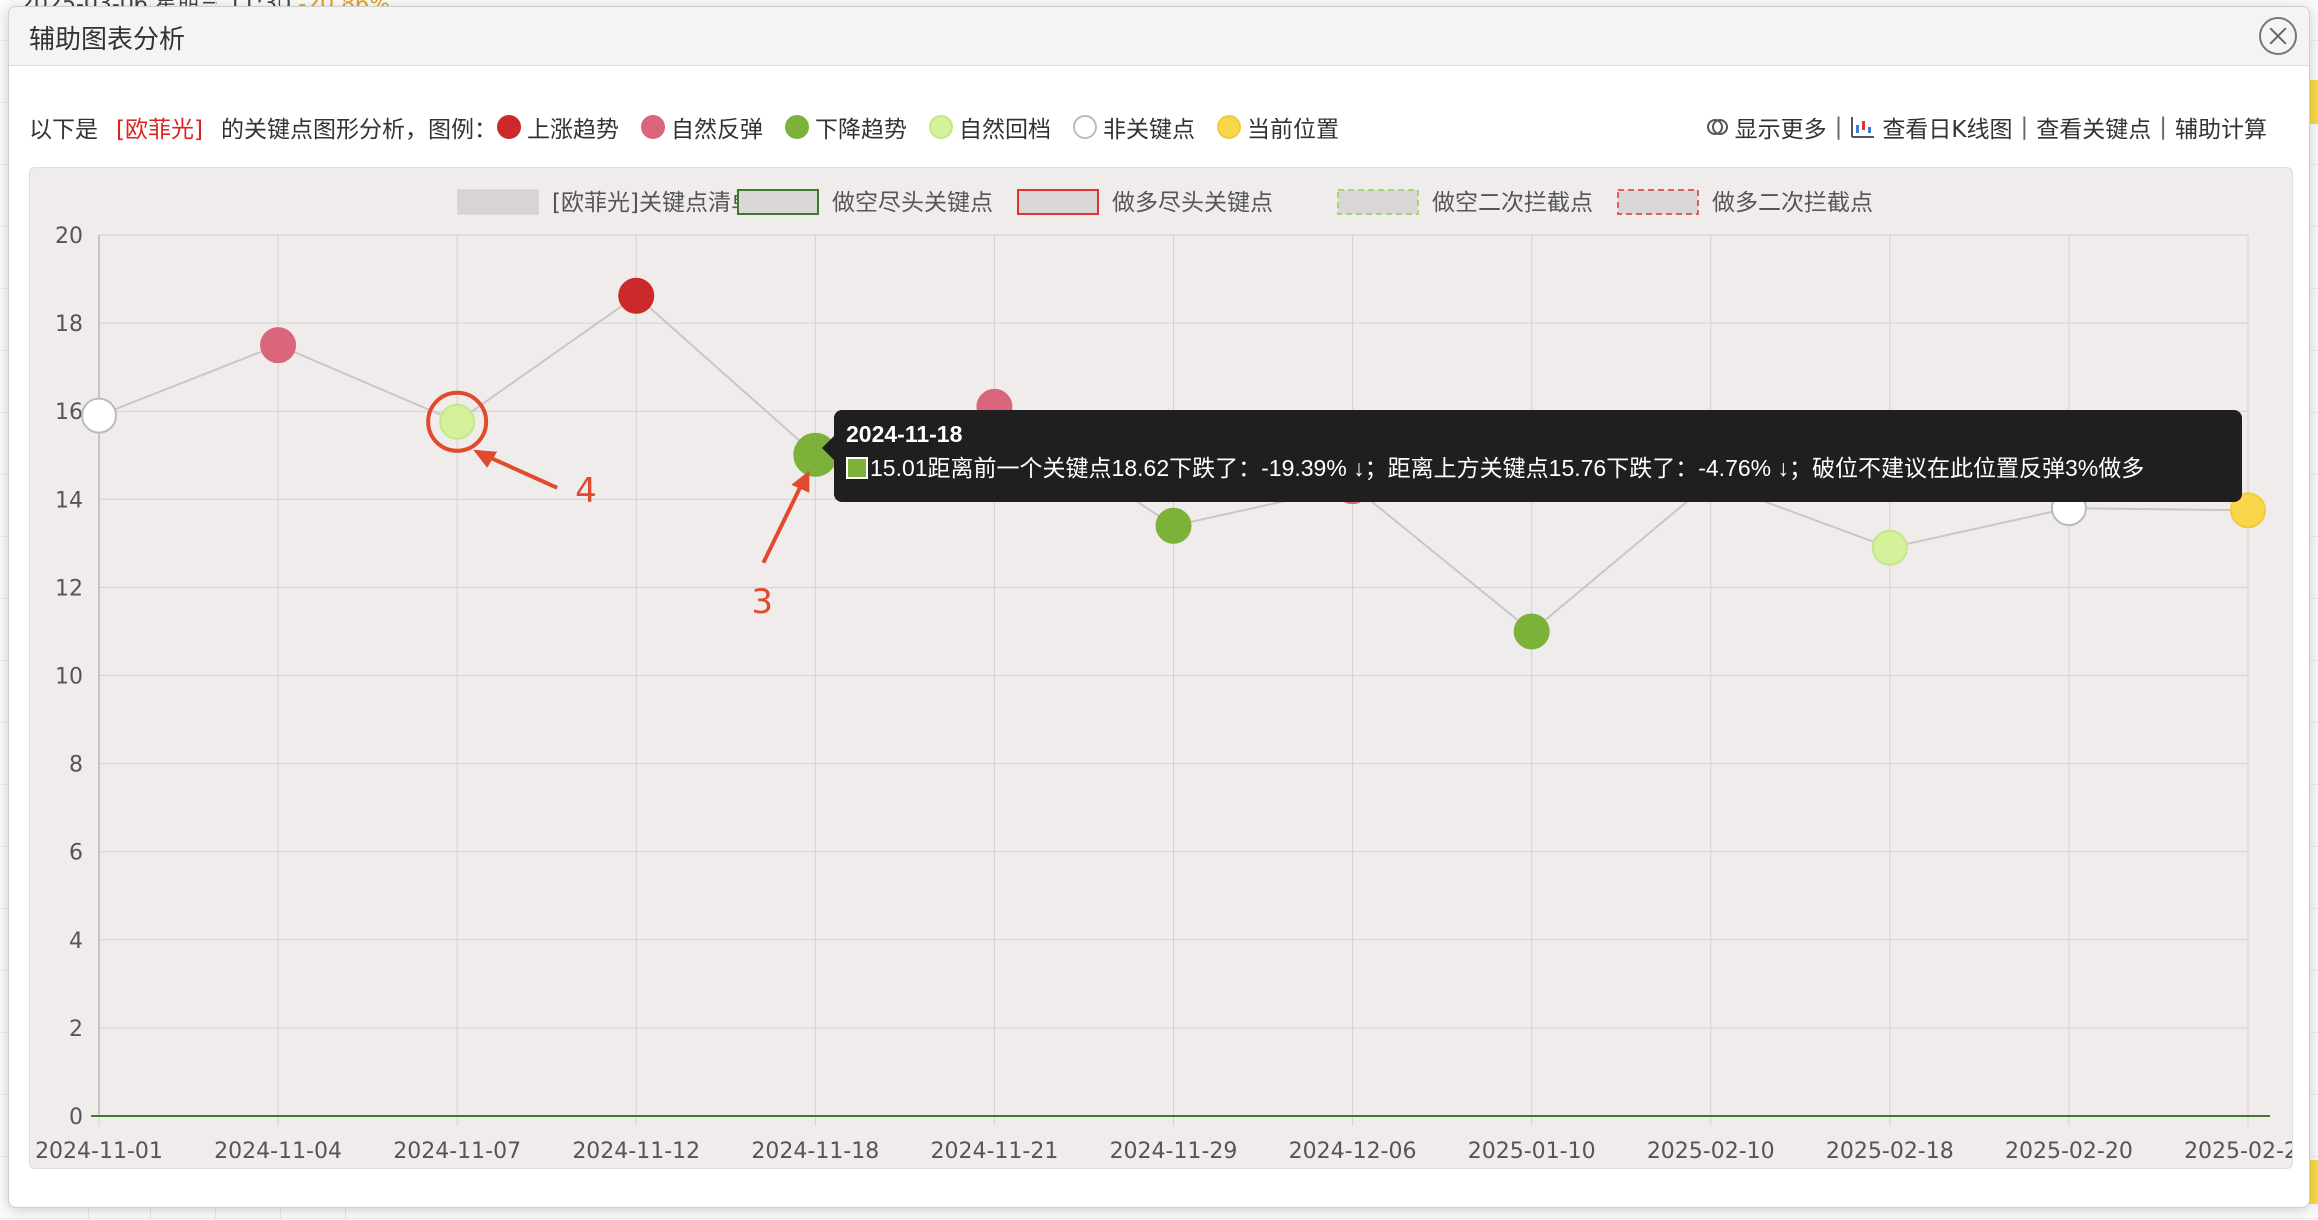 The width and height of the screenshot is (2318, 1220). I want to click on legend-item: 下降趋势, so click(845, 127).